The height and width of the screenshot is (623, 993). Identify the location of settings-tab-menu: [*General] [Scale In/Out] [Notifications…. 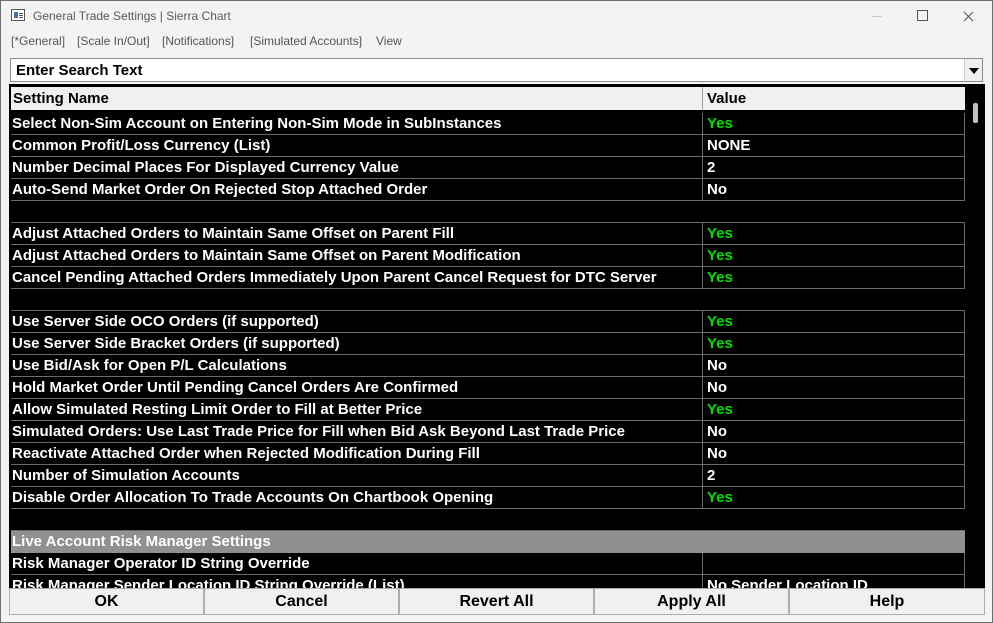
(496, 41).